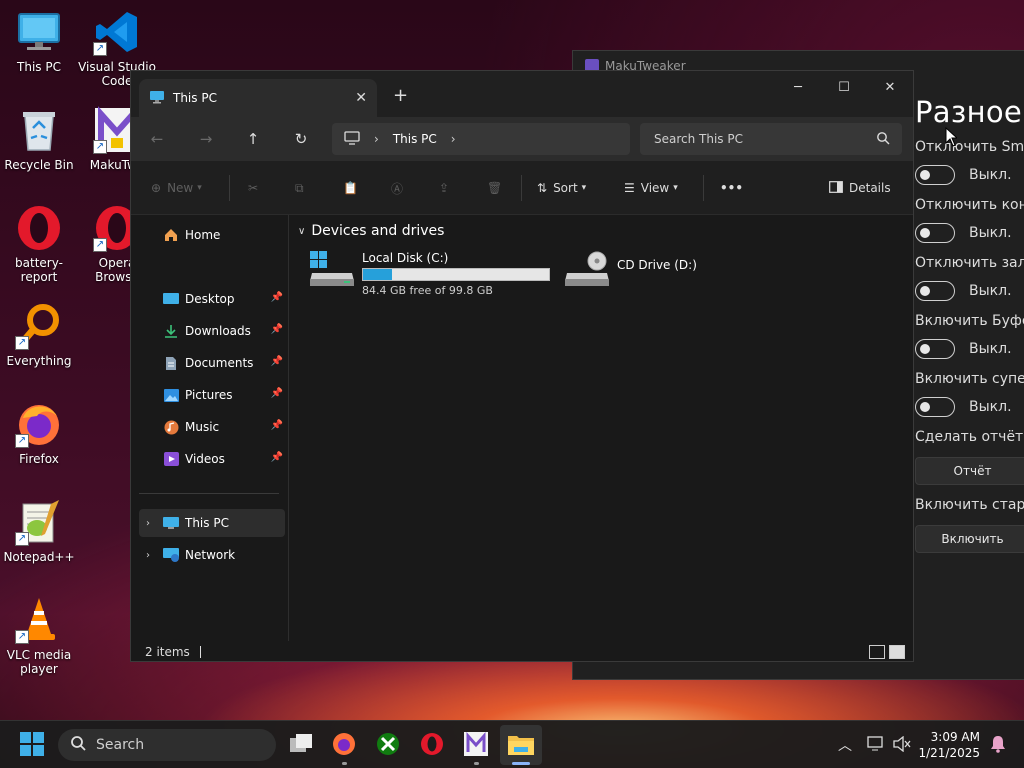 The image size is (1024, 768). What do you see at coordinates (494, 188) in the screenshot?
I see `delete-button: 🗑` at bounding box center [494, 188].